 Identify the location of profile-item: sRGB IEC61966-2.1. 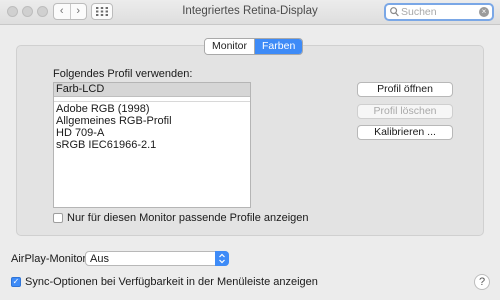
(152, 145).